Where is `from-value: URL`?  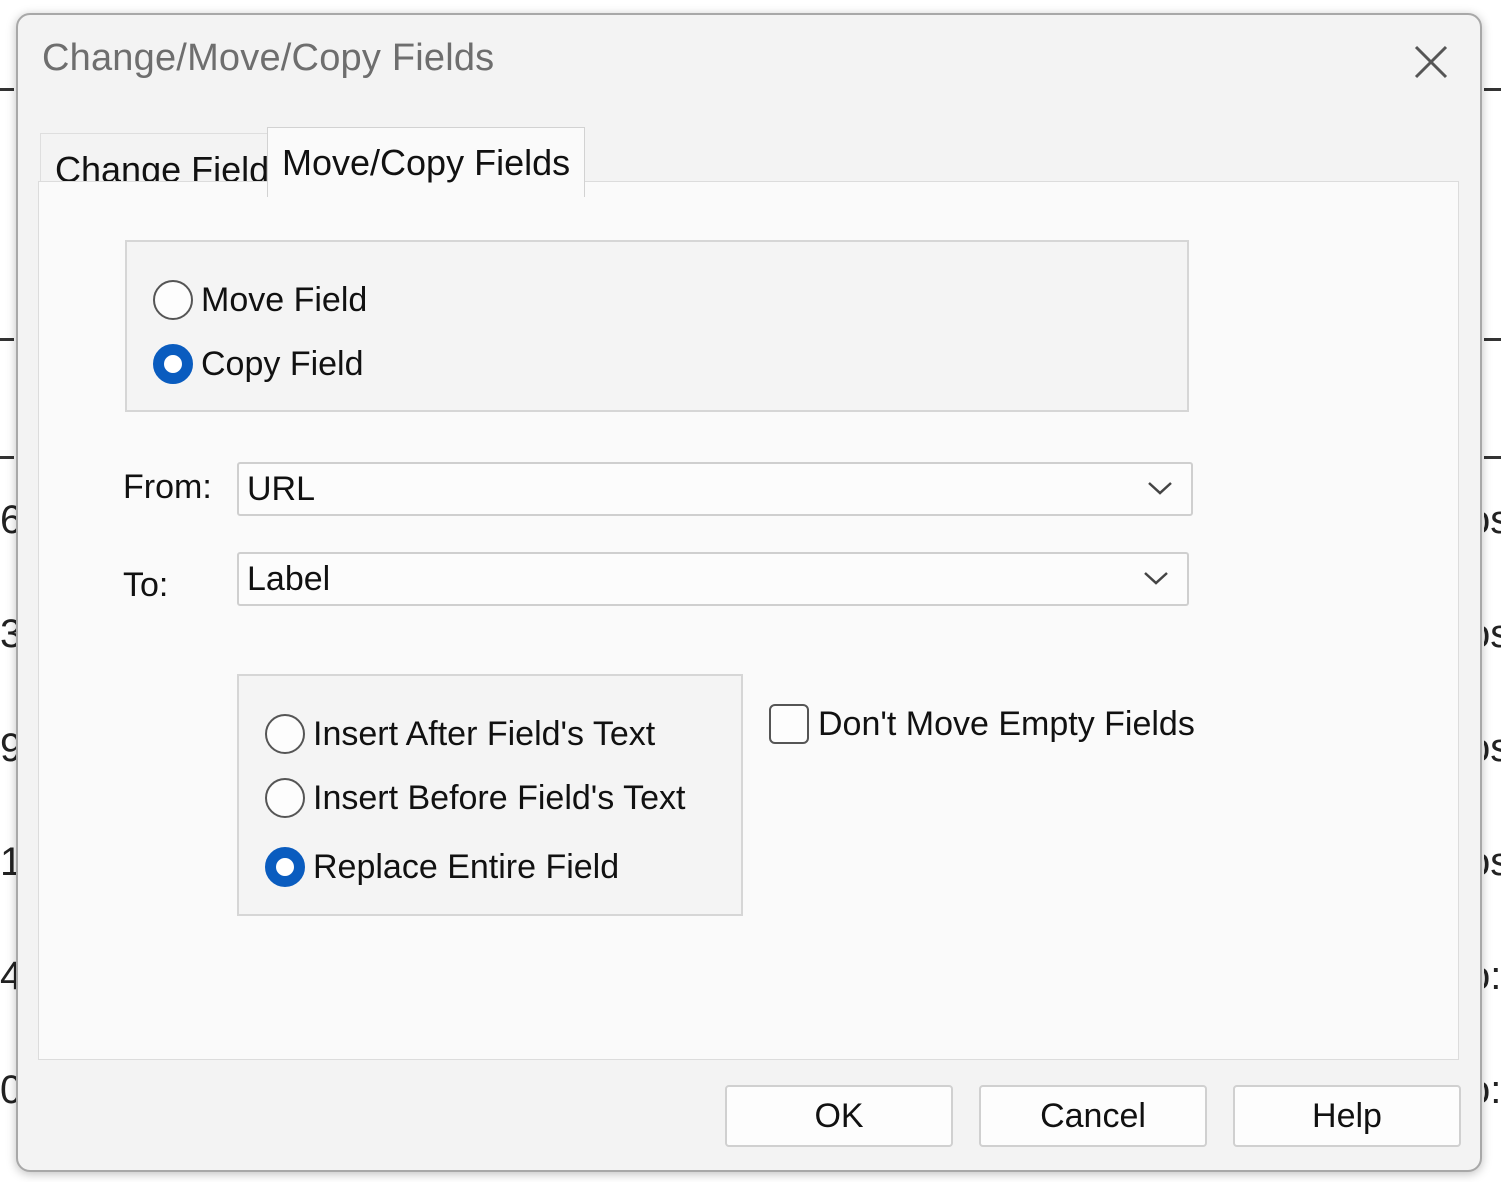 from-value: URL is located at coordinates (281, 489).